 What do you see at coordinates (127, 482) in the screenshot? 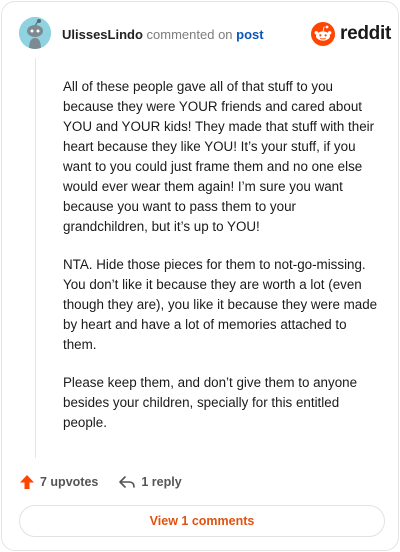
I see `reply-icon` at bounding box center [127, 482].